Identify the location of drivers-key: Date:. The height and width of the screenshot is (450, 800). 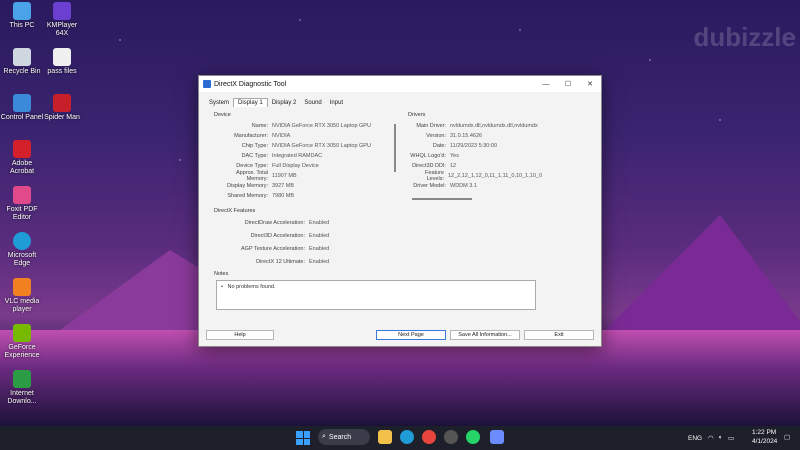
(439, 146).